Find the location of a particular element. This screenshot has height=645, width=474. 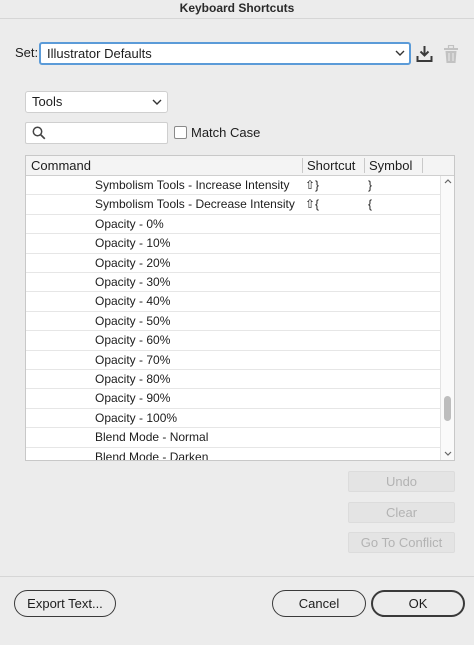

command-cell: Opacity - 100% is located at coordinates (136, 417).